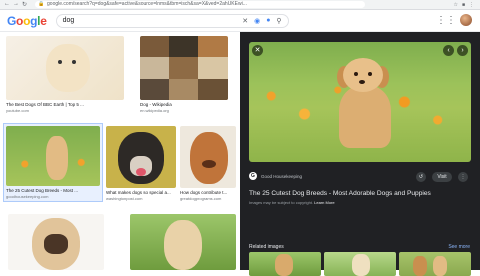  I want to click on reload-icon: ↻, so click(24, 4).